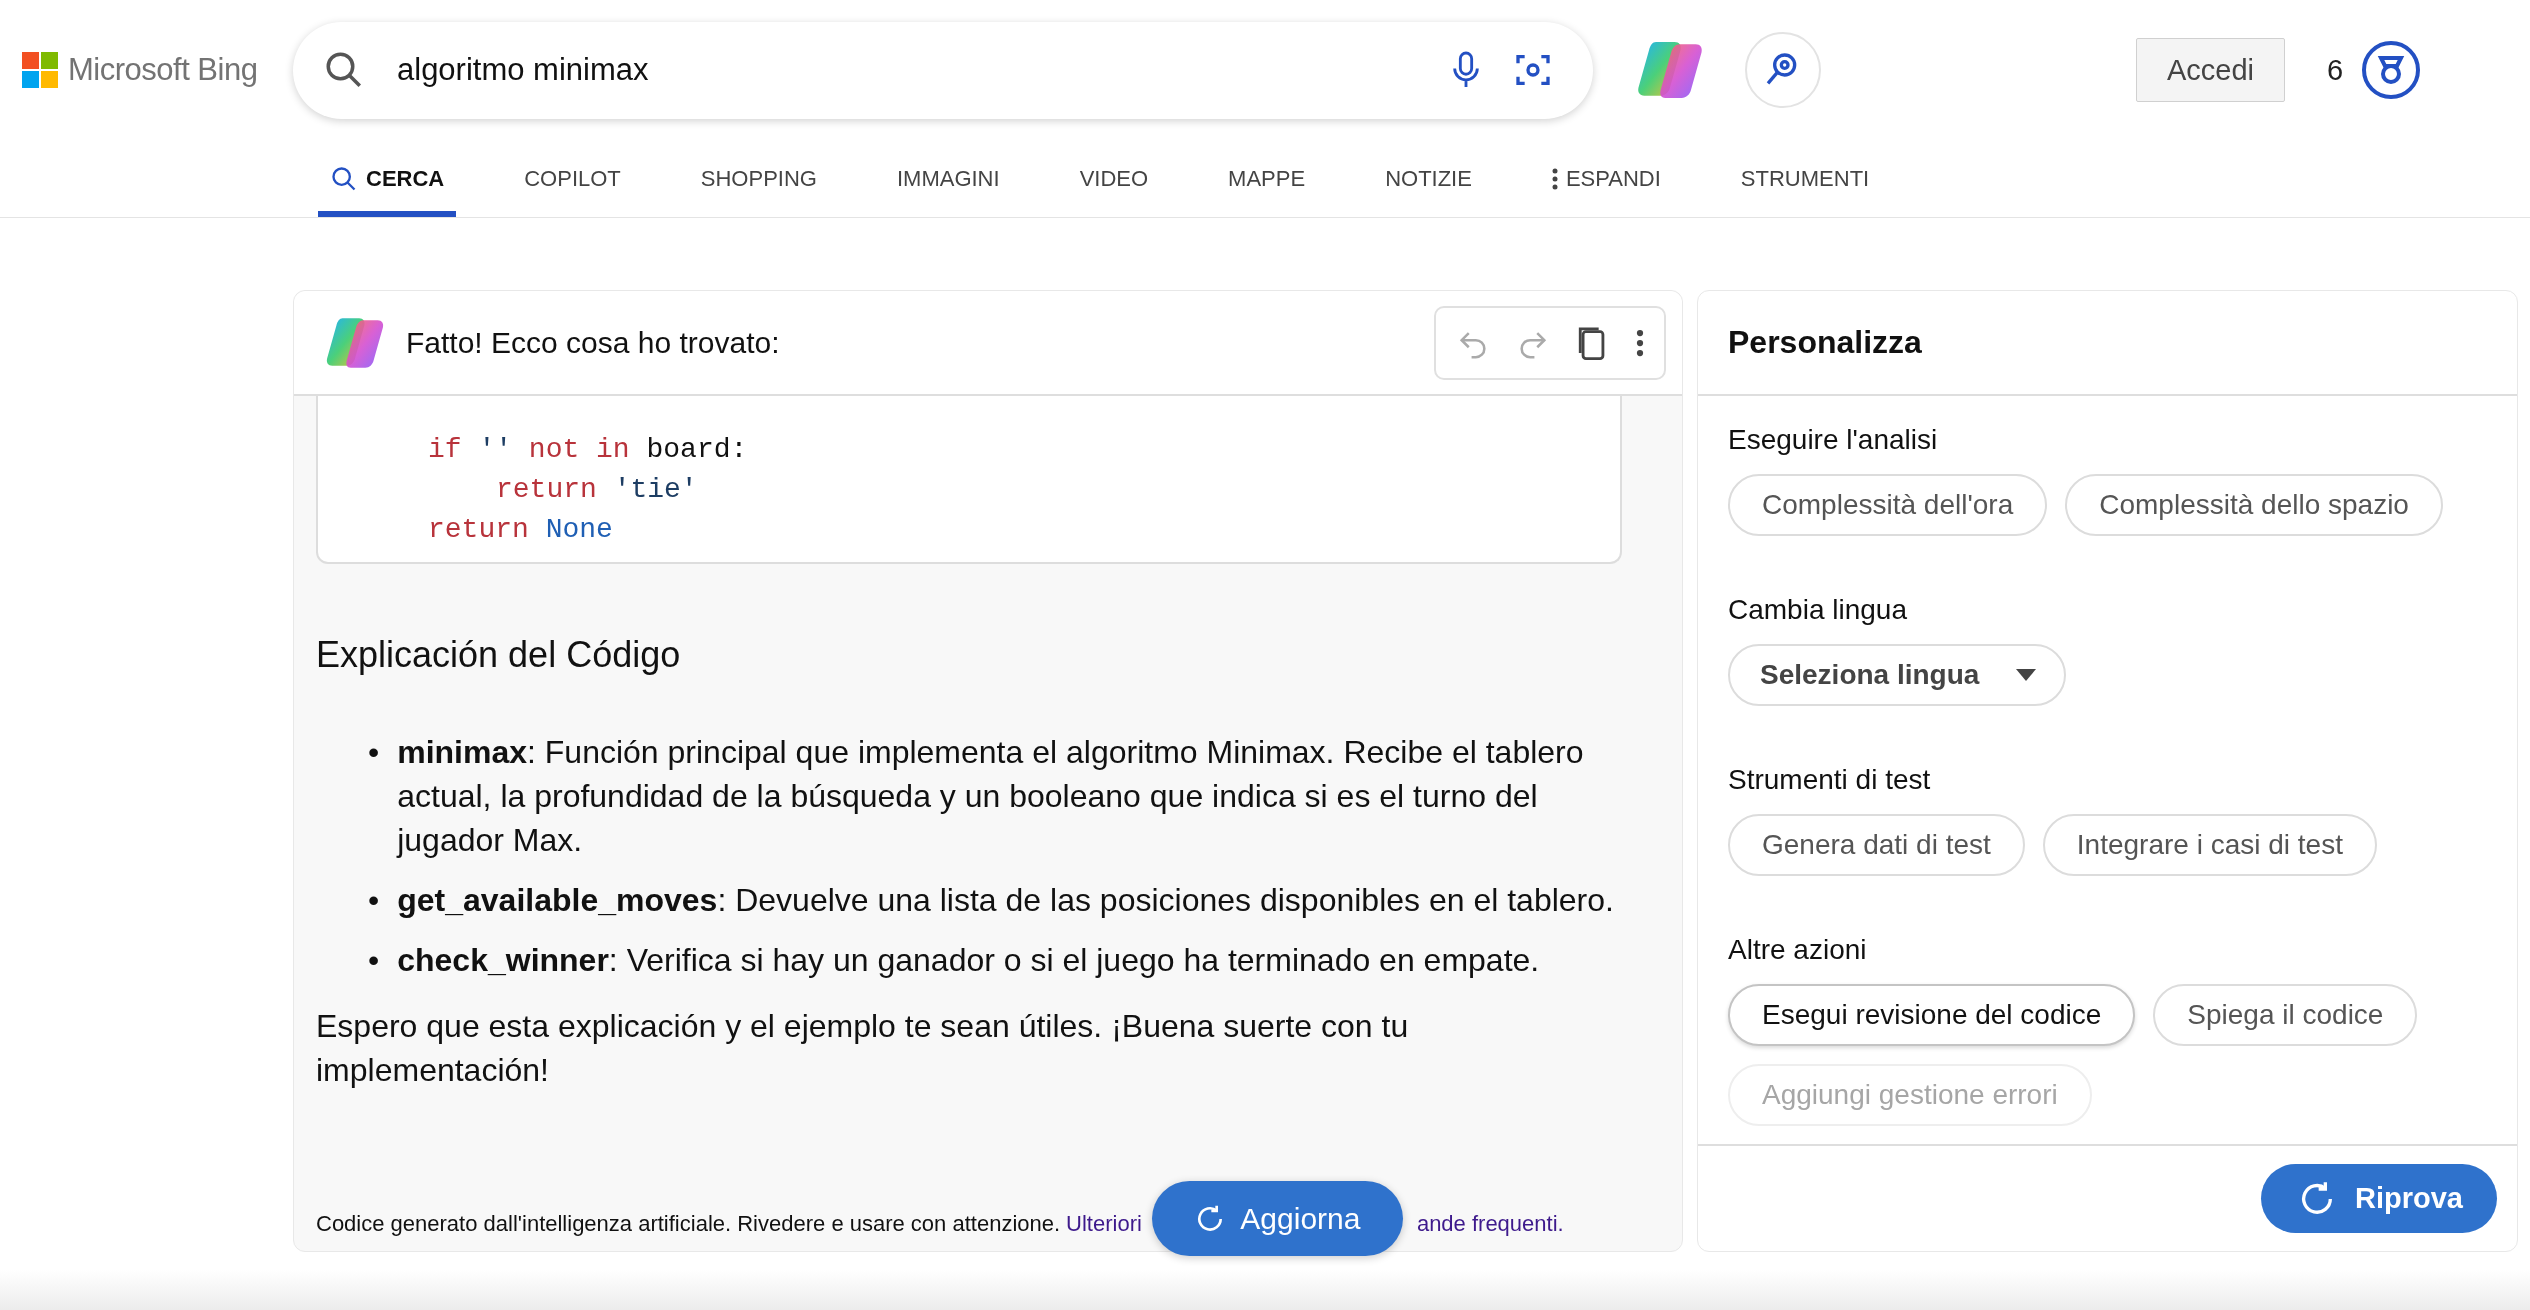  Describe the element at coordinates (1640, 342) in the screenshot. I see `more-options-icon` at that location.